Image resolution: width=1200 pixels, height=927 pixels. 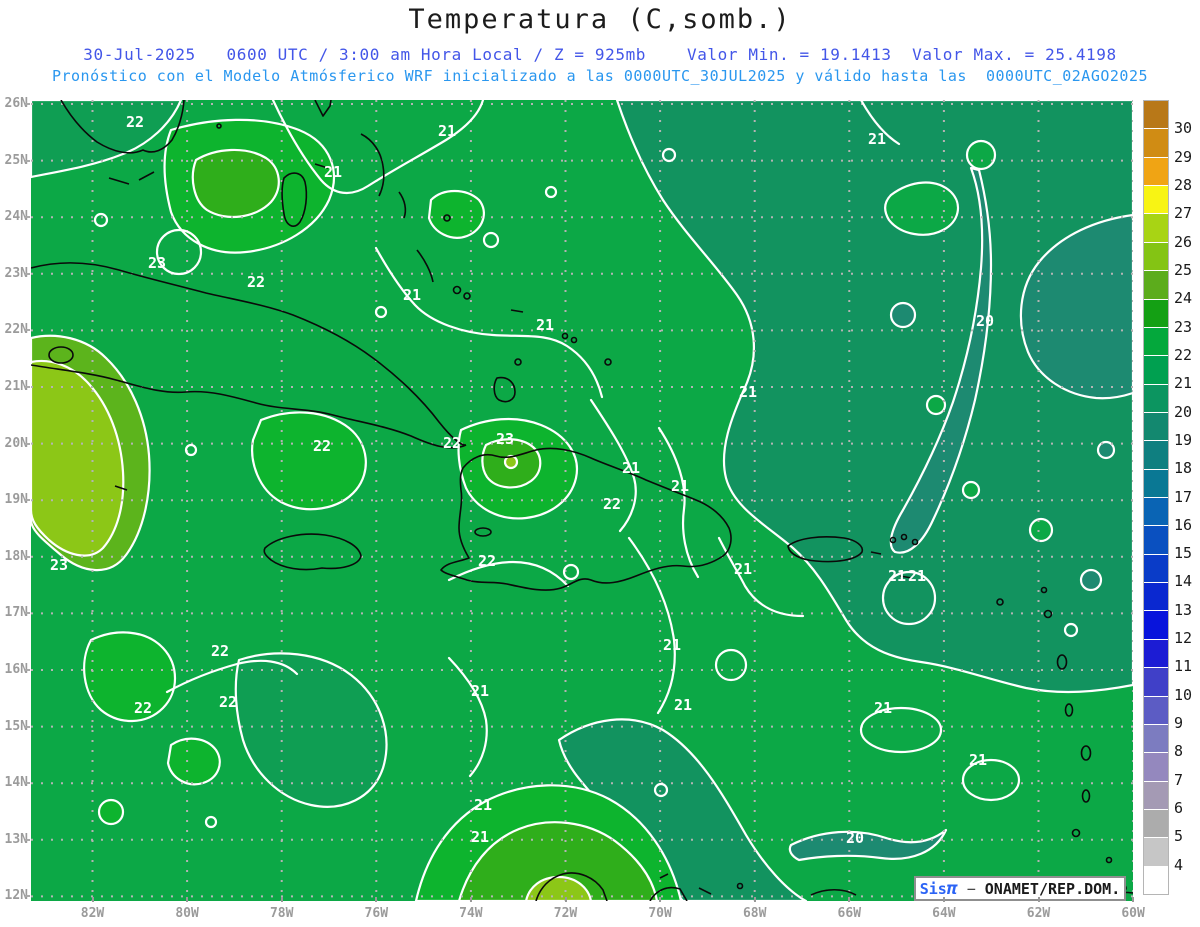 What do you see at coordinates (59, 565) in the screenshot?
I see `contour-label-23: 23` at bounding box center [59, 565].